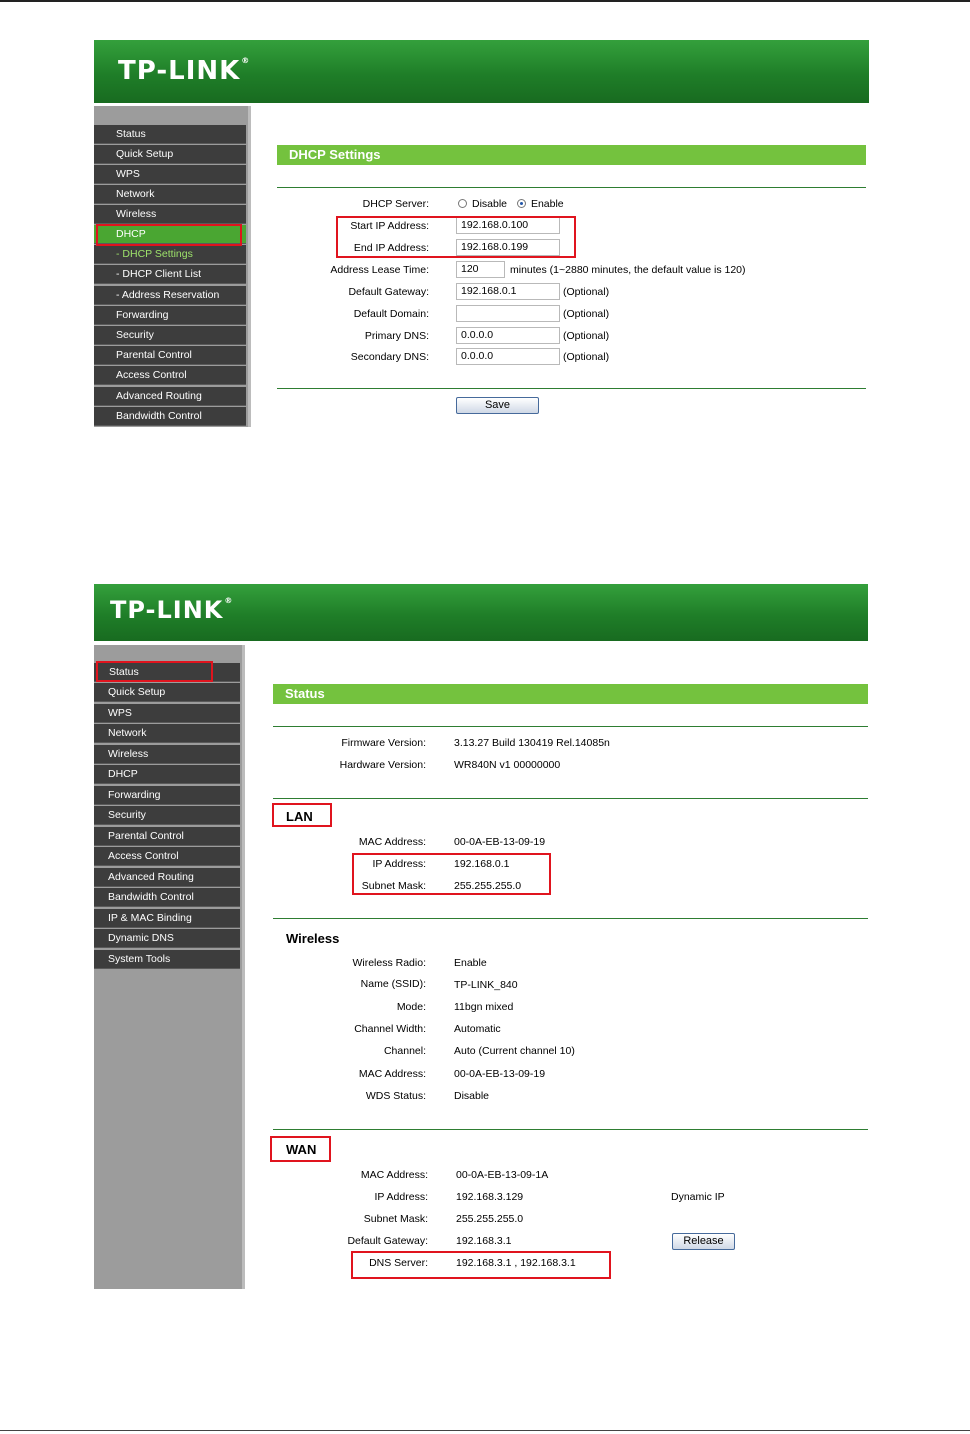 The height and width of the screenshot is (1434, 970). What do you see at coordinates (393, 984) in the screenshot?
I see `ssid-label: Name (SSID):` at bounding box center [393, 984].